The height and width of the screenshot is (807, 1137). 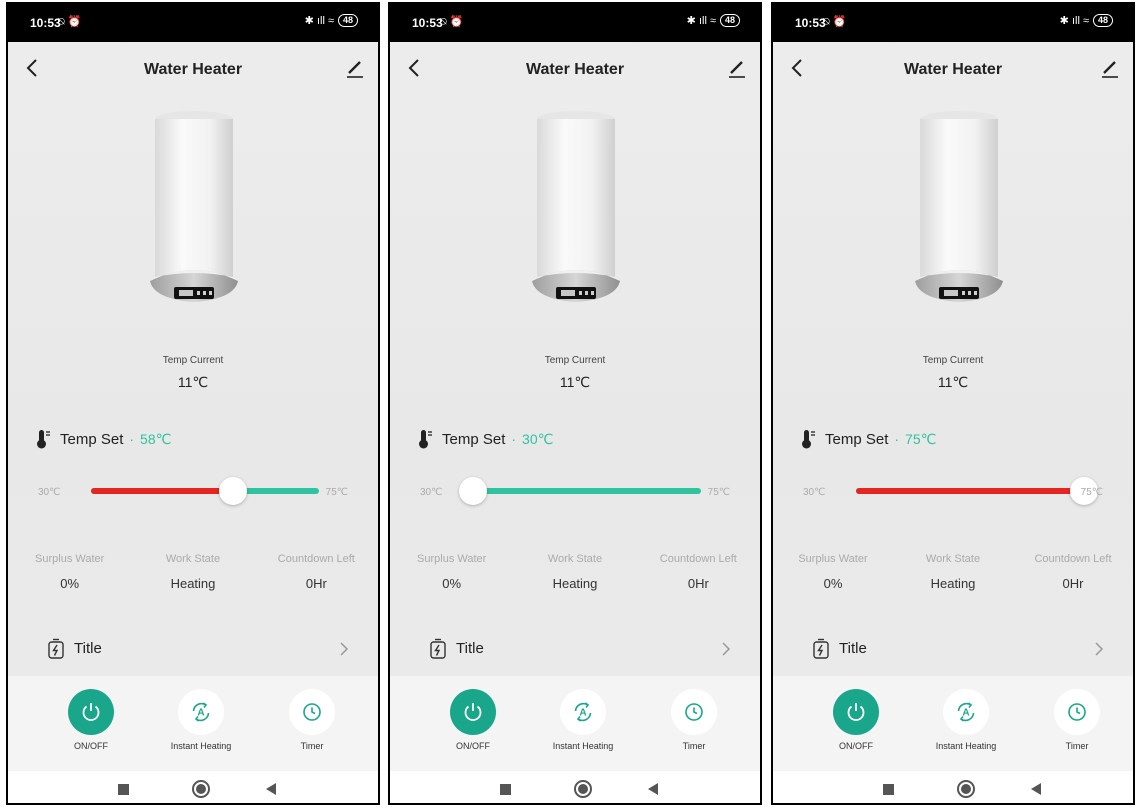 What do you see at coordinates (575, 583) in the screenshot?
I see `stat-value: Heating` at bounding box center [575, 583].